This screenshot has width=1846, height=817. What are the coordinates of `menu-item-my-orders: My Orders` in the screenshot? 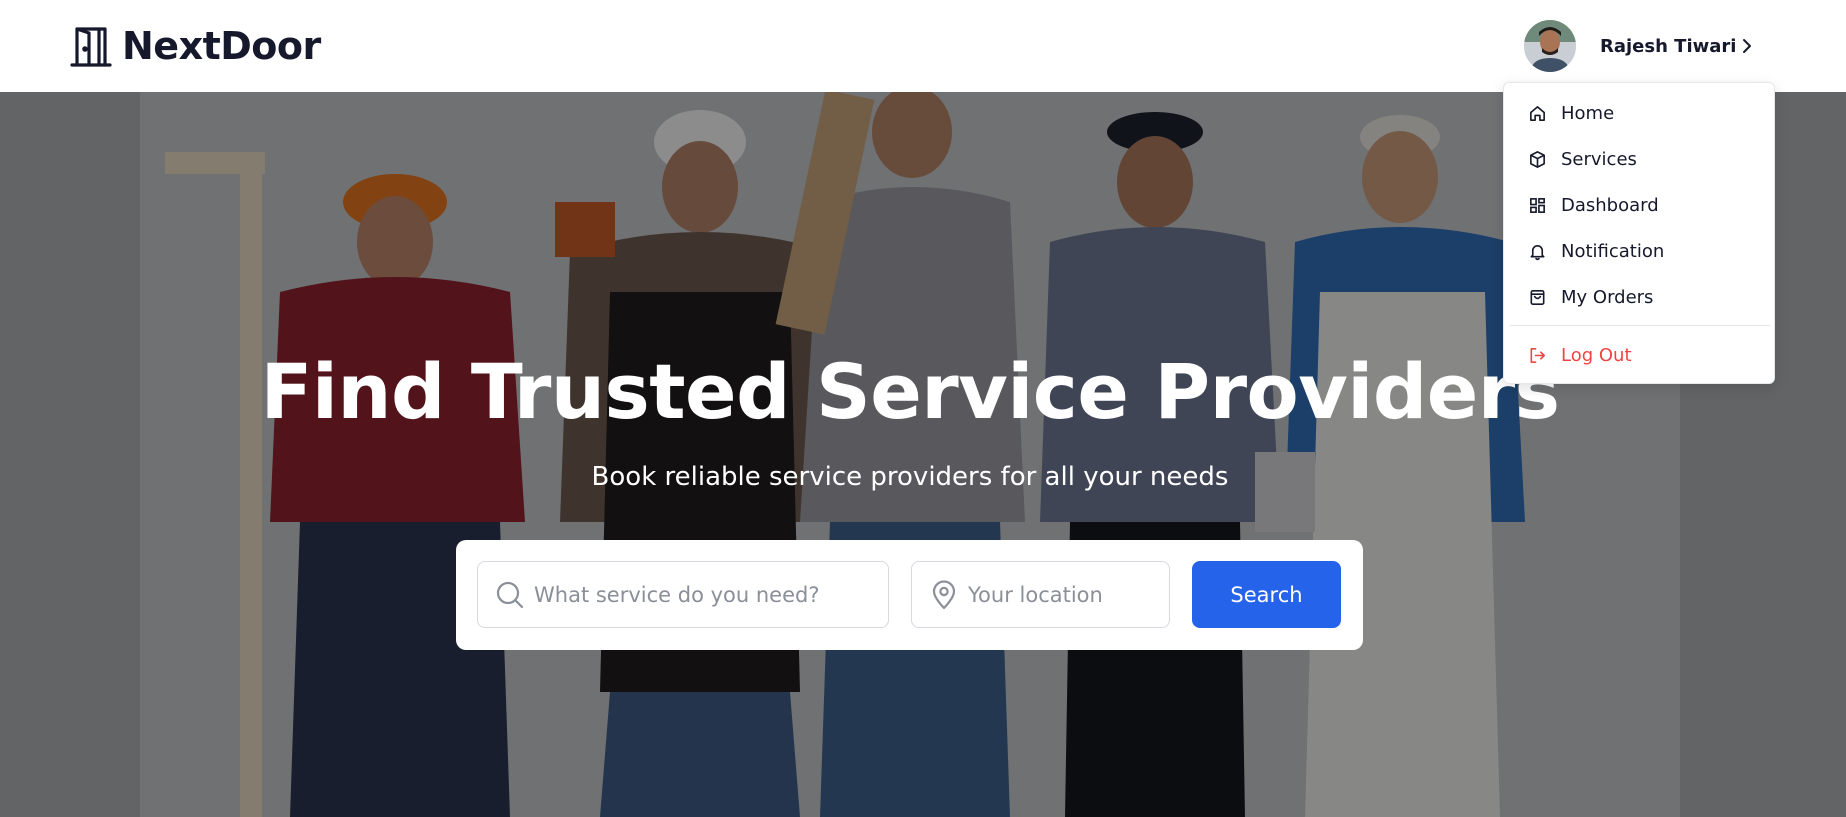 It's located at (1639, 297).